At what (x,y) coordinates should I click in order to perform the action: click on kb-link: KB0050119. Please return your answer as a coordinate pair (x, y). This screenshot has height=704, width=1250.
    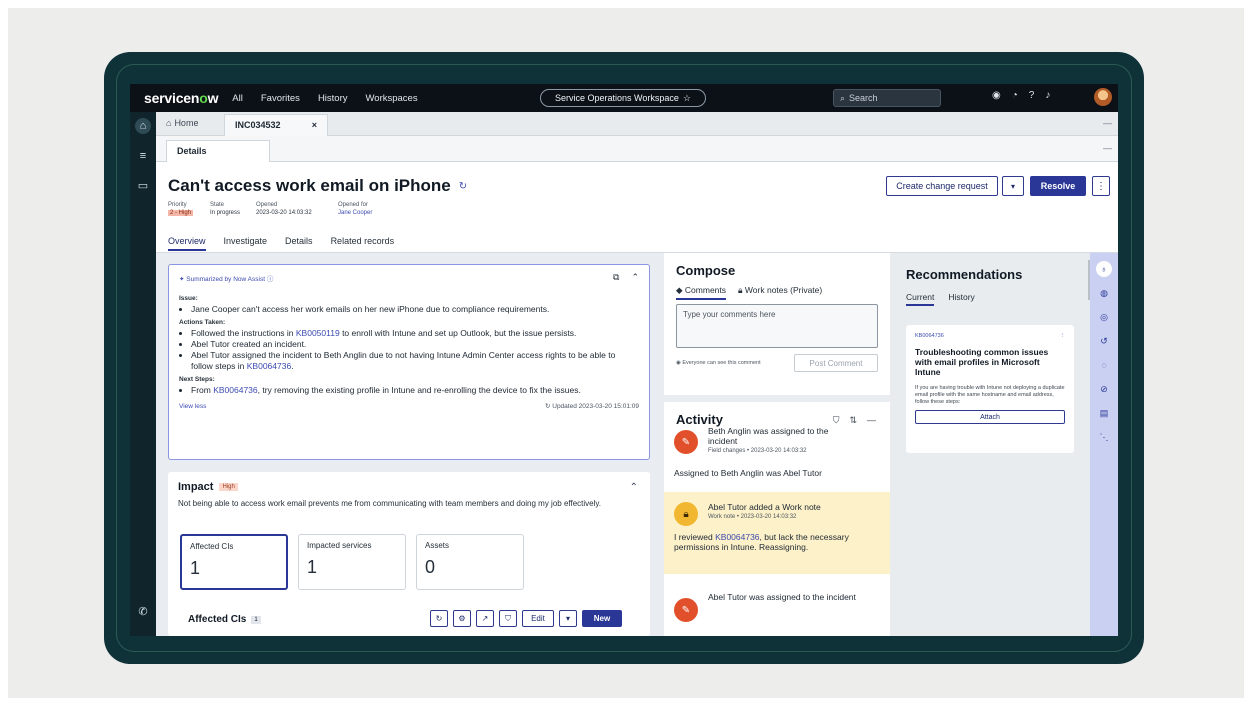
    Looking at the image, I should click on (318, 333).